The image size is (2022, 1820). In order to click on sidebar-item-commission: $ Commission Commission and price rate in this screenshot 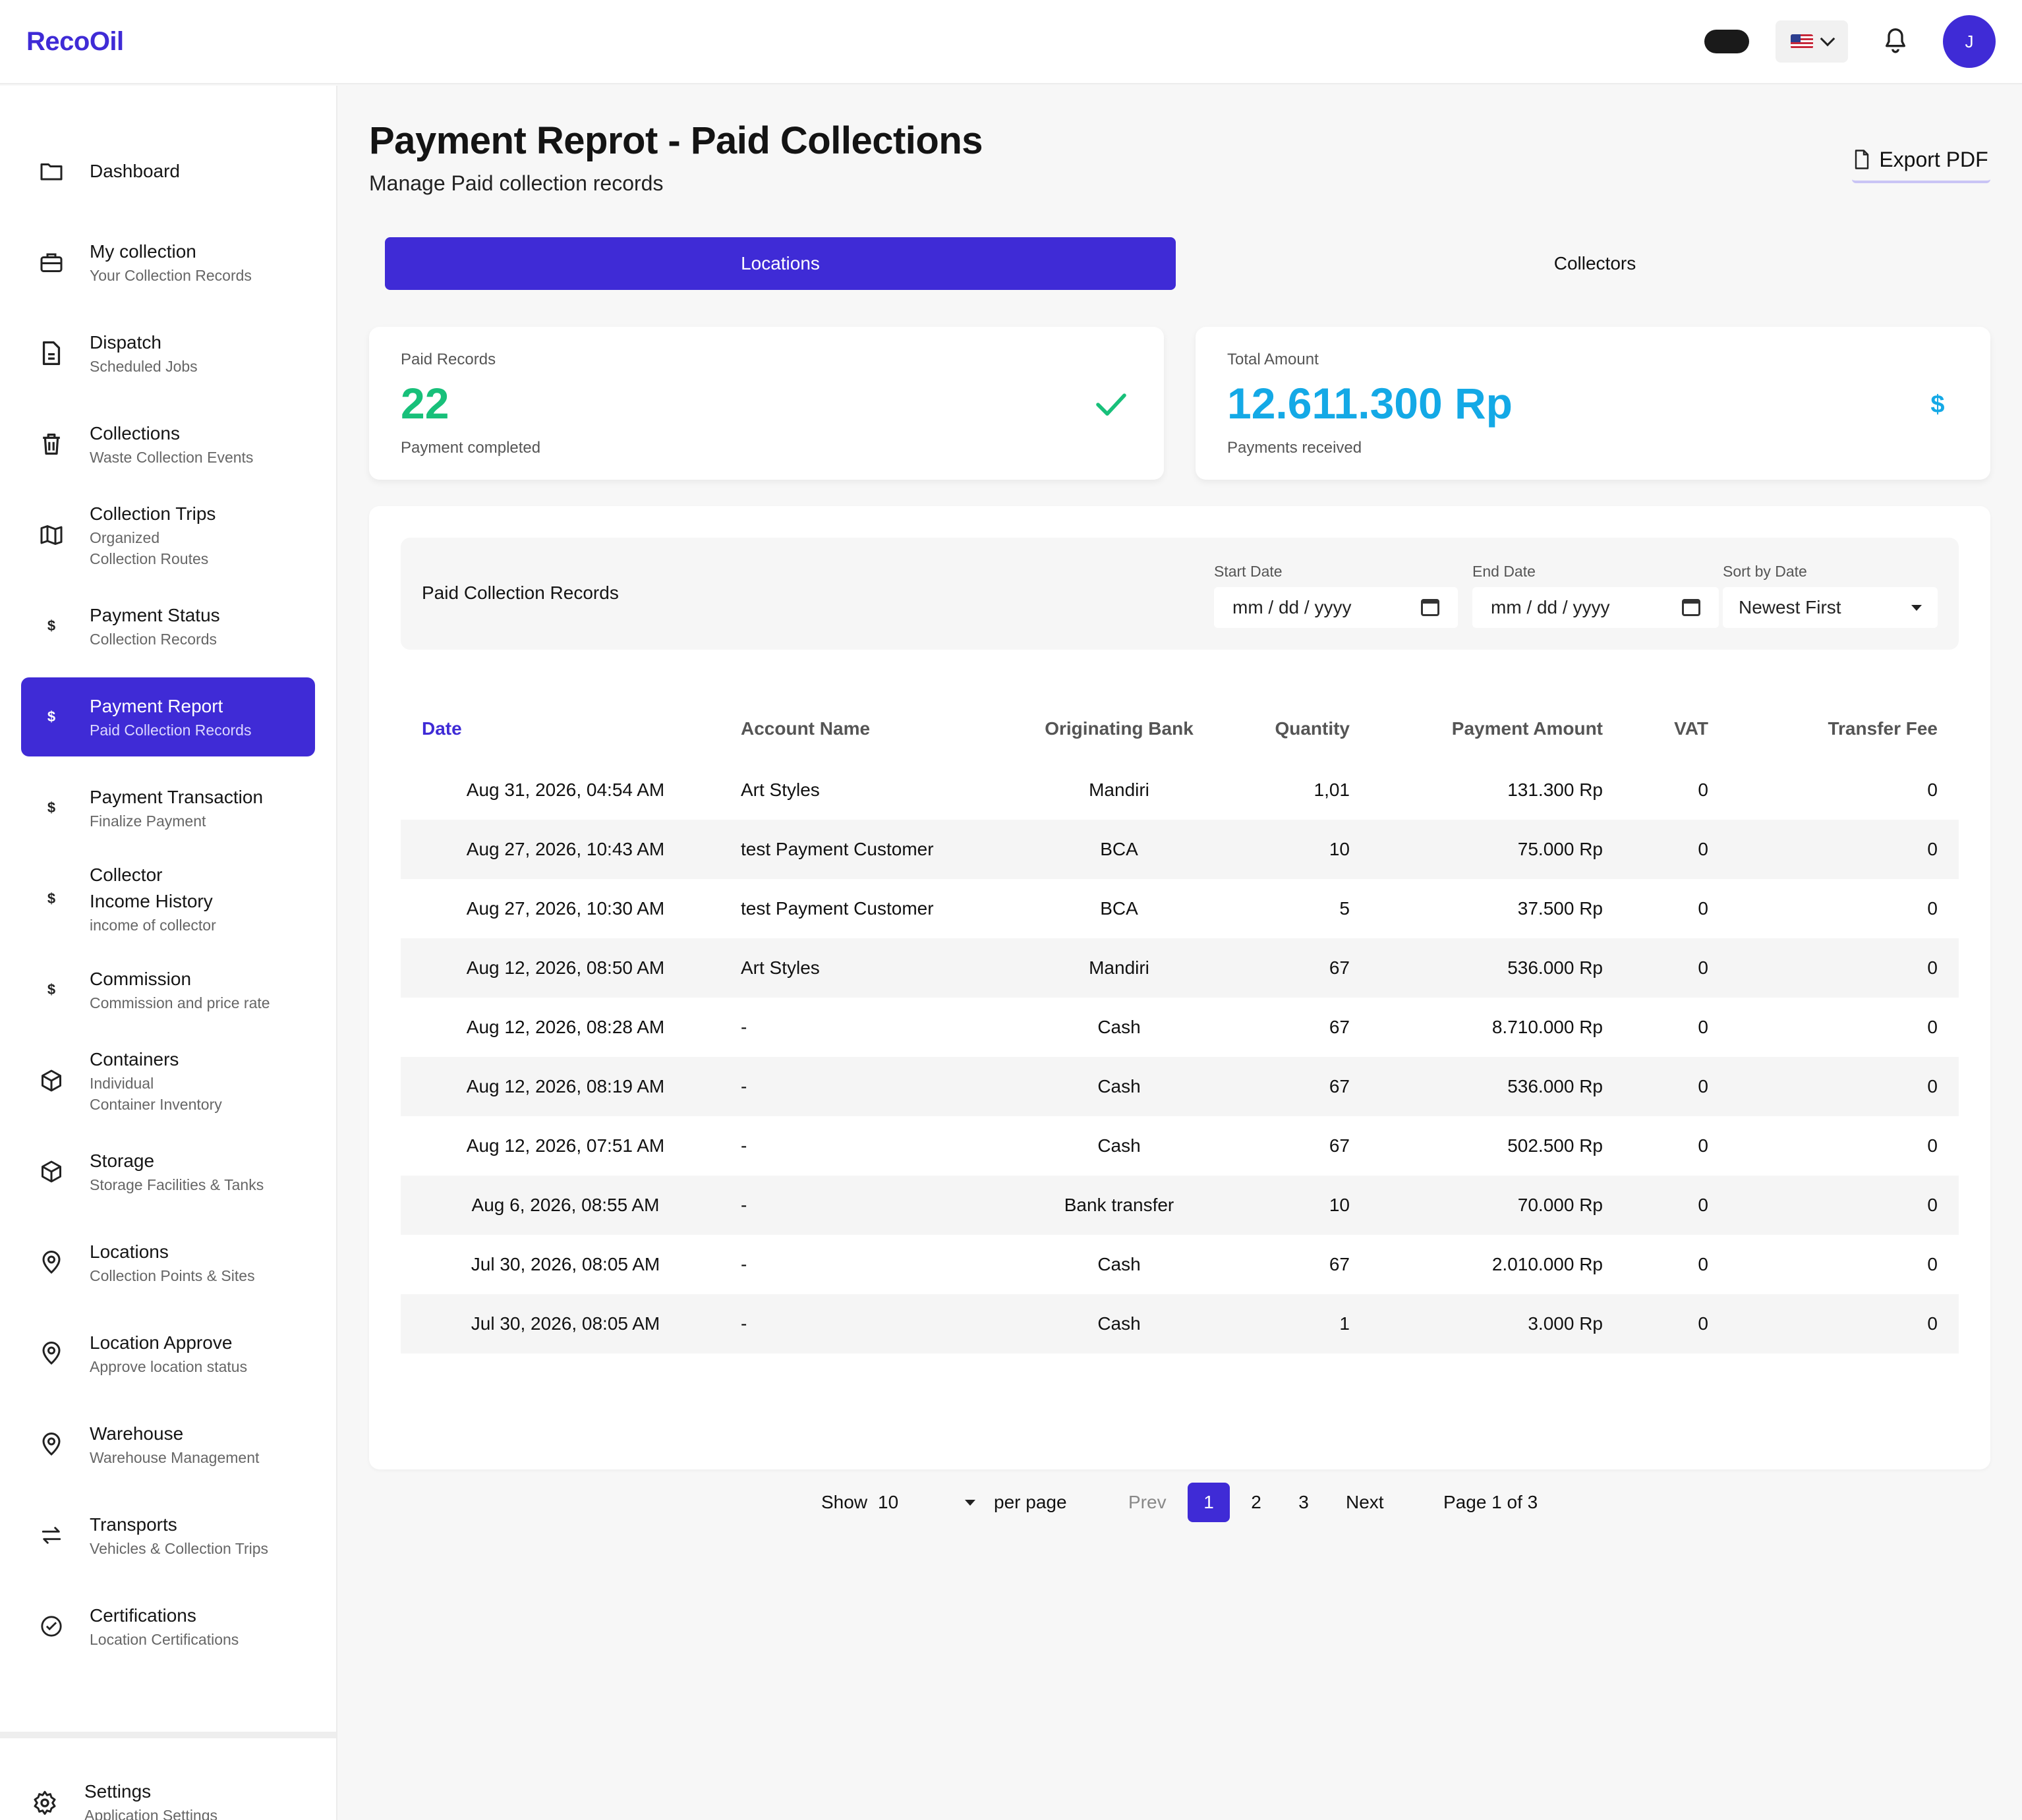, I will do `click(168, 989)`.